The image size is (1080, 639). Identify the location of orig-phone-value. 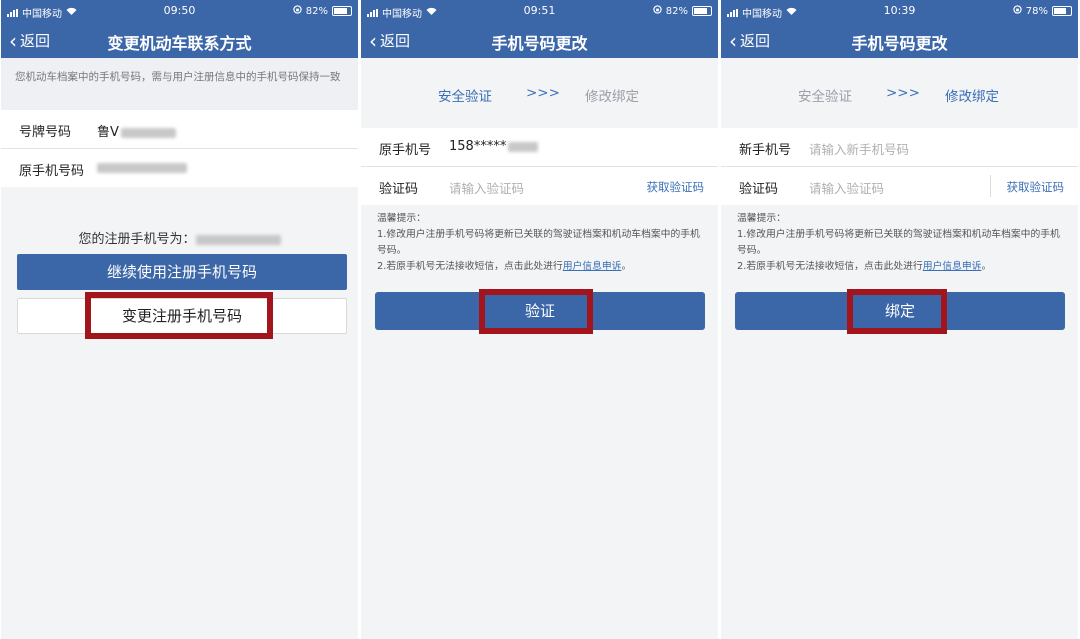
(142, 167).